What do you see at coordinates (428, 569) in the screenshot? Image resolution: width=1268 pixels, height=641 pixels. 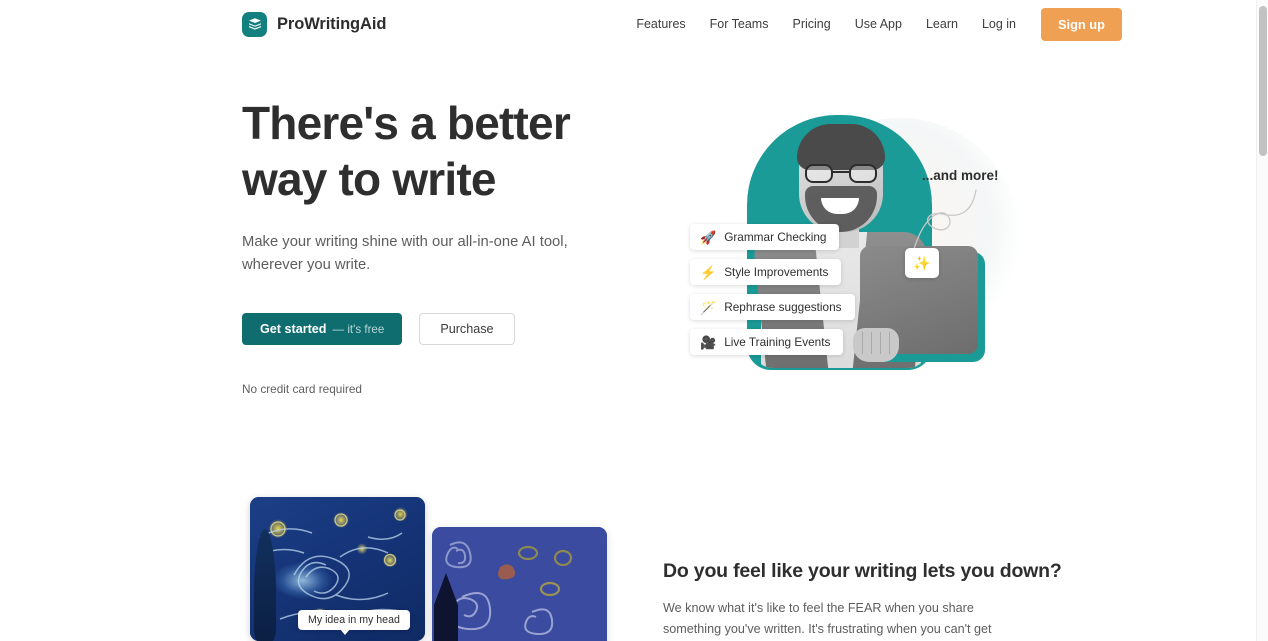 I see `comparison-artwork: My idea in my head` at bounding box center [428, 569].